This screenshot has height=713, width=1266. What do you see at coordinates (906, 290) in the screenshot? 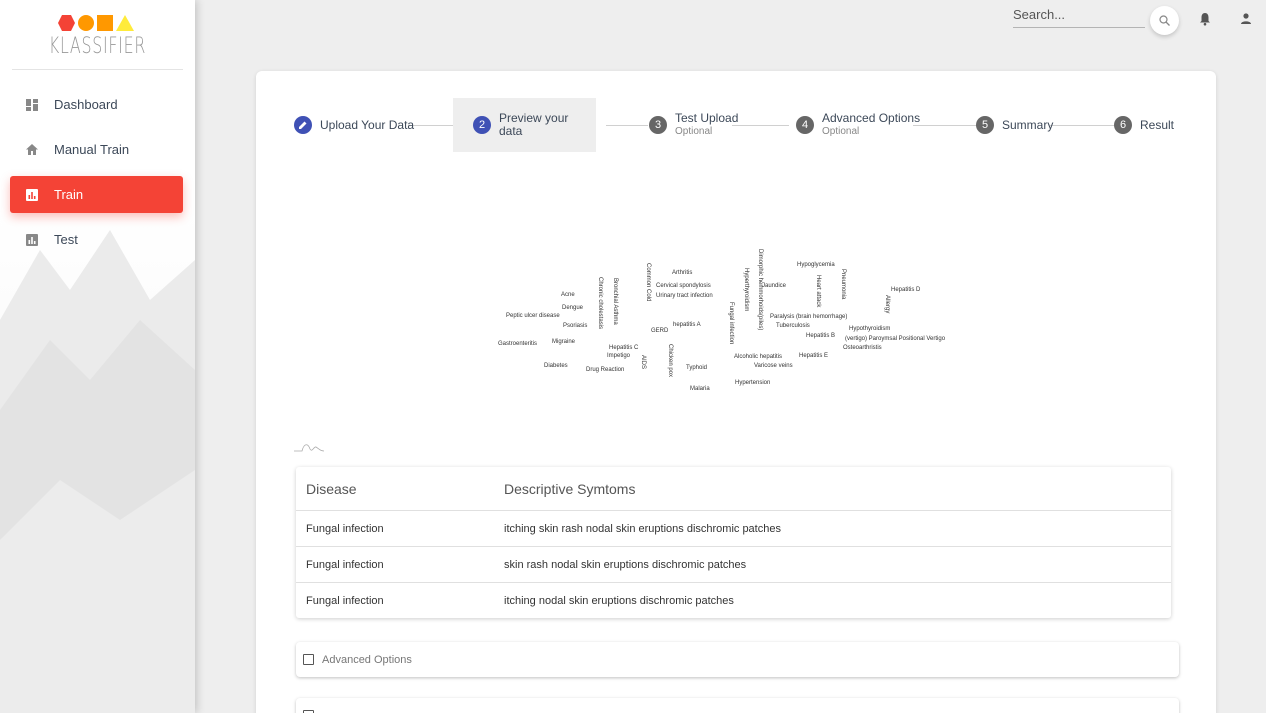
I see `word-cloud-word: Hepatitis D` at bounding box center [906, 290].